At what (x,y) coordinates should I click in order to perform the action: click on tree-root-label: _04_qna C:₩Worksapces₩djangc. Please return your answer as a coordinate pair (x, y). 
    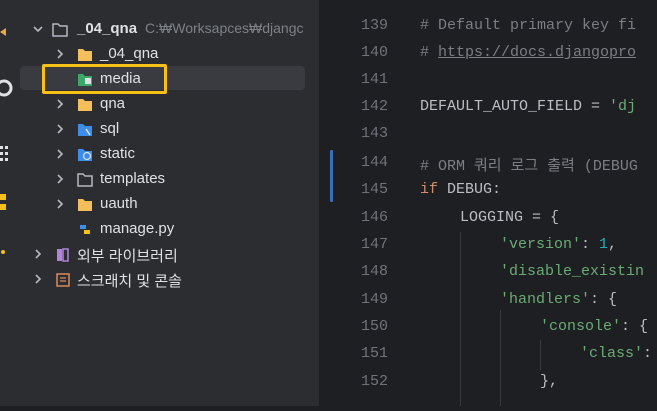
    Looking at the image, I should click on (190, 28).